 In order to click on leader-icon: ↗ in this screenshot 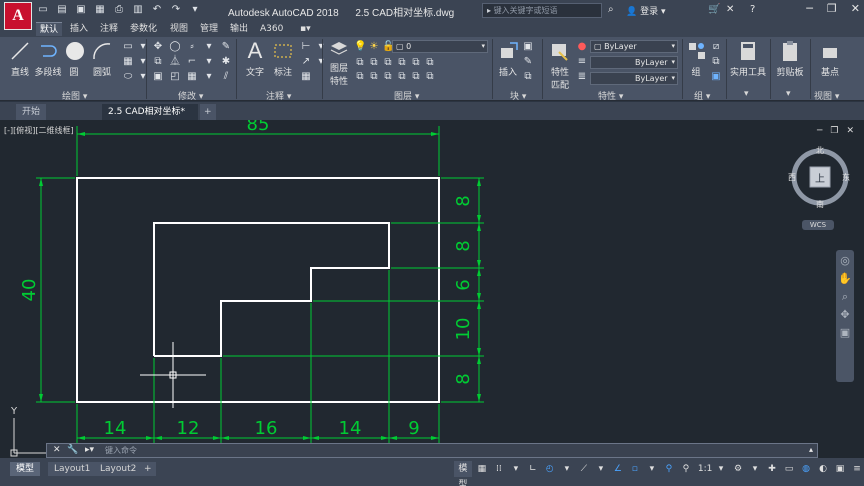, I will do `click(306, 62)`.